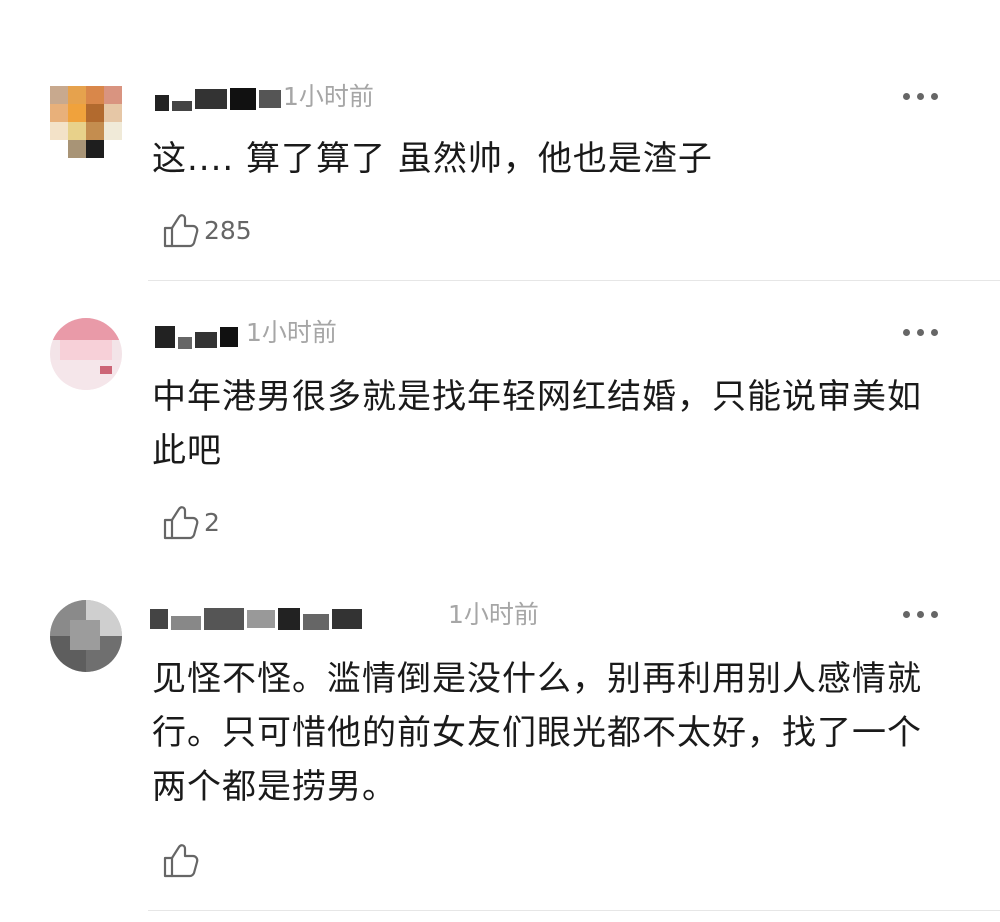 This screenshot has height=922, width=1000. I want to click on like-button, so click(182, 860).